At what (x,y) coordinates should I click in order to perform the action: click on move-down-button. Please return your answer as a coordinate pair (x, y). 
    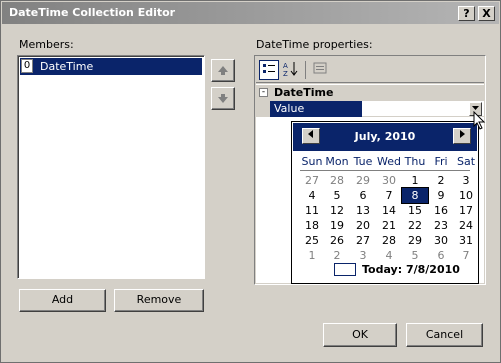
    Looking at the image, I should click on (223, 98).